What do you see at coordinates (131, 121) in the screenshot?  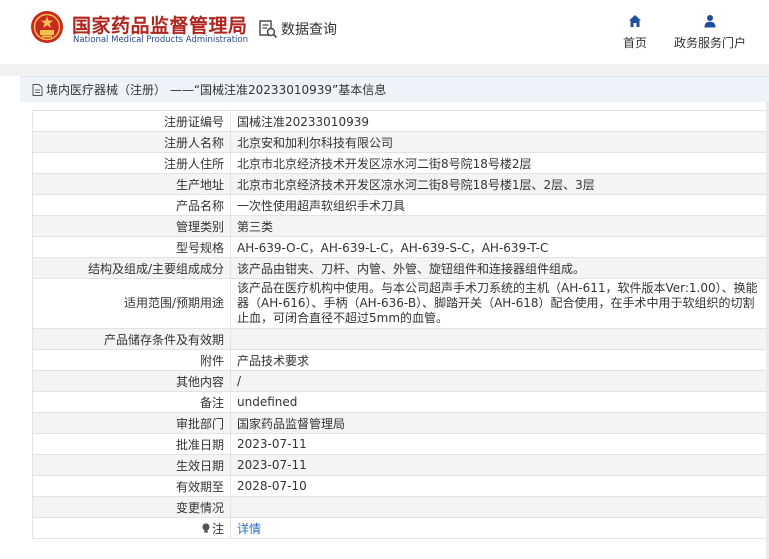 I see `field-label: 注册证编号` at bounding box center [131, 121].